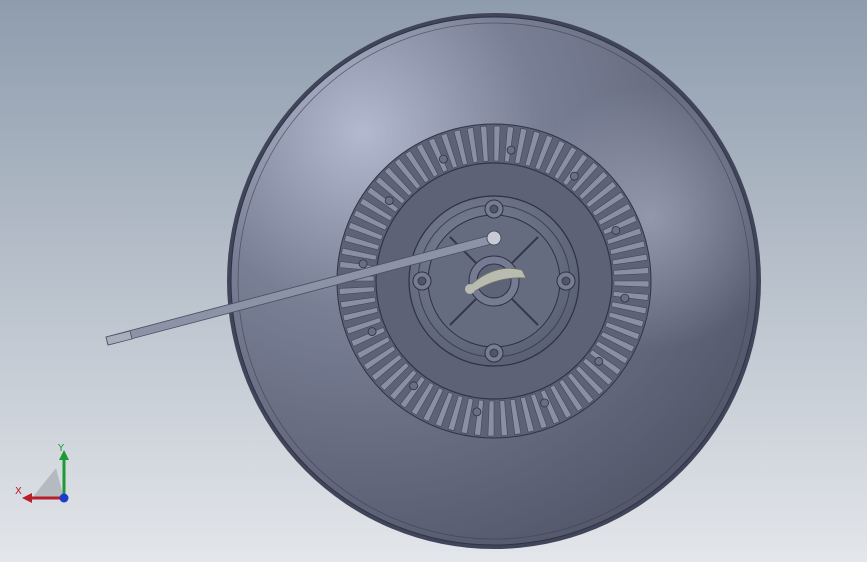  What do you see at coordinates (18, 491) in the screenshot?
I see `x-axis-label: X` at bounding box center [18, 491].